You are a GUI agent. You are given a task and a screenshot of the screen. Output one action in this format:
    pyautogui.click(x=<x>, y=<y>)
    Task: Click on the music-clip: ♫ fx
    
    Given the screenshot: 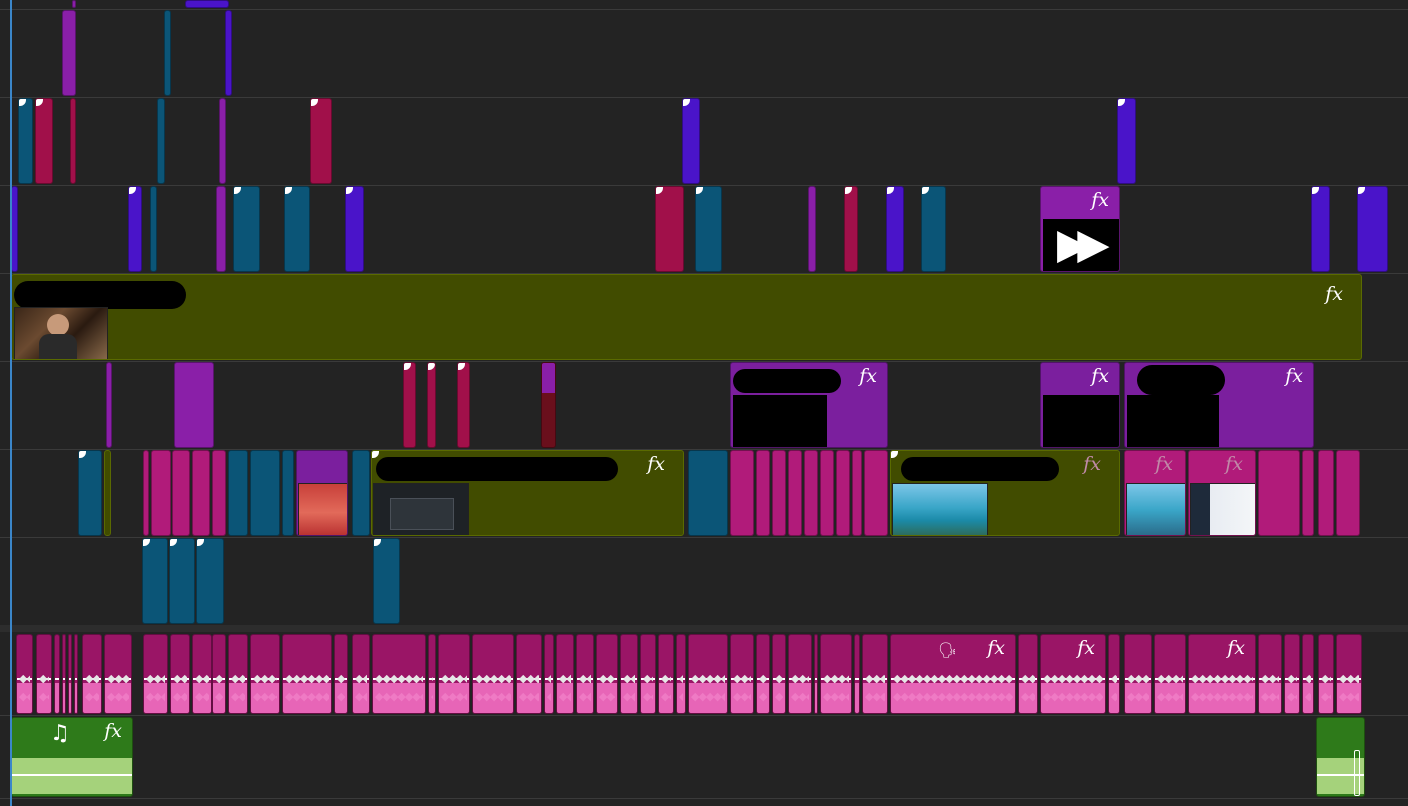 What is the action you would take?
    pyautogui.click(x=72, y=757)
    